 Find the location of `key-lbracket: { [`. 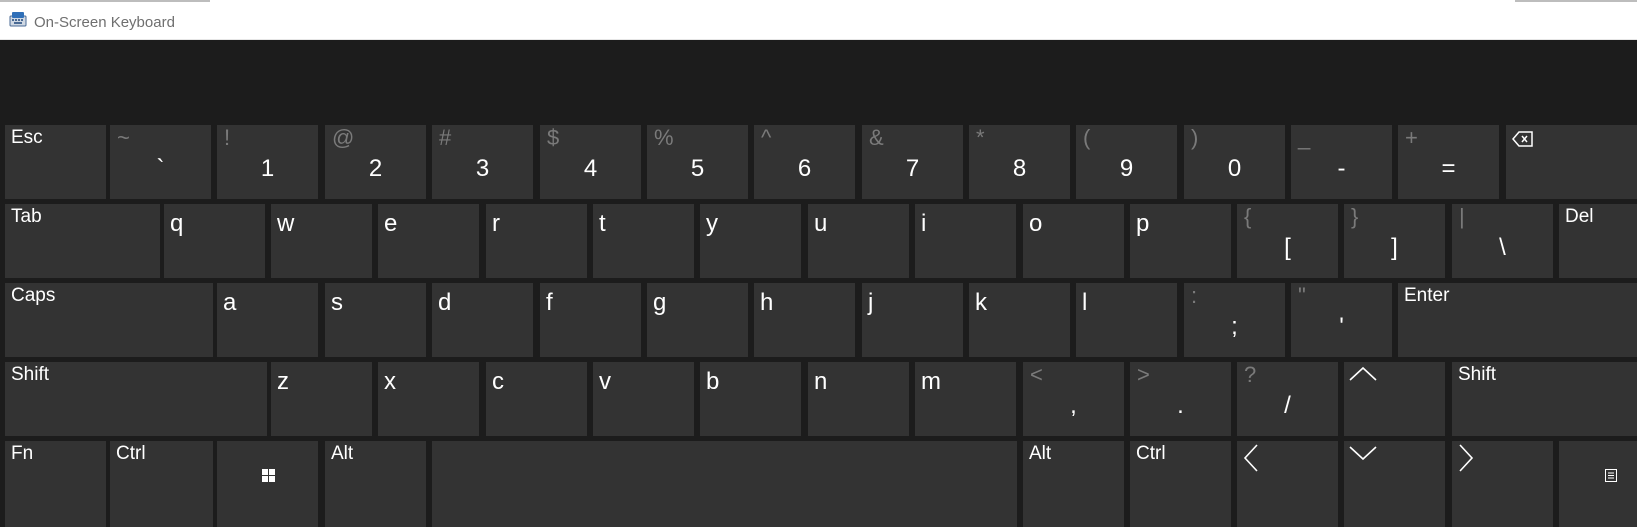

key-lbracket: { [ is located at coordinates (1287, 241).